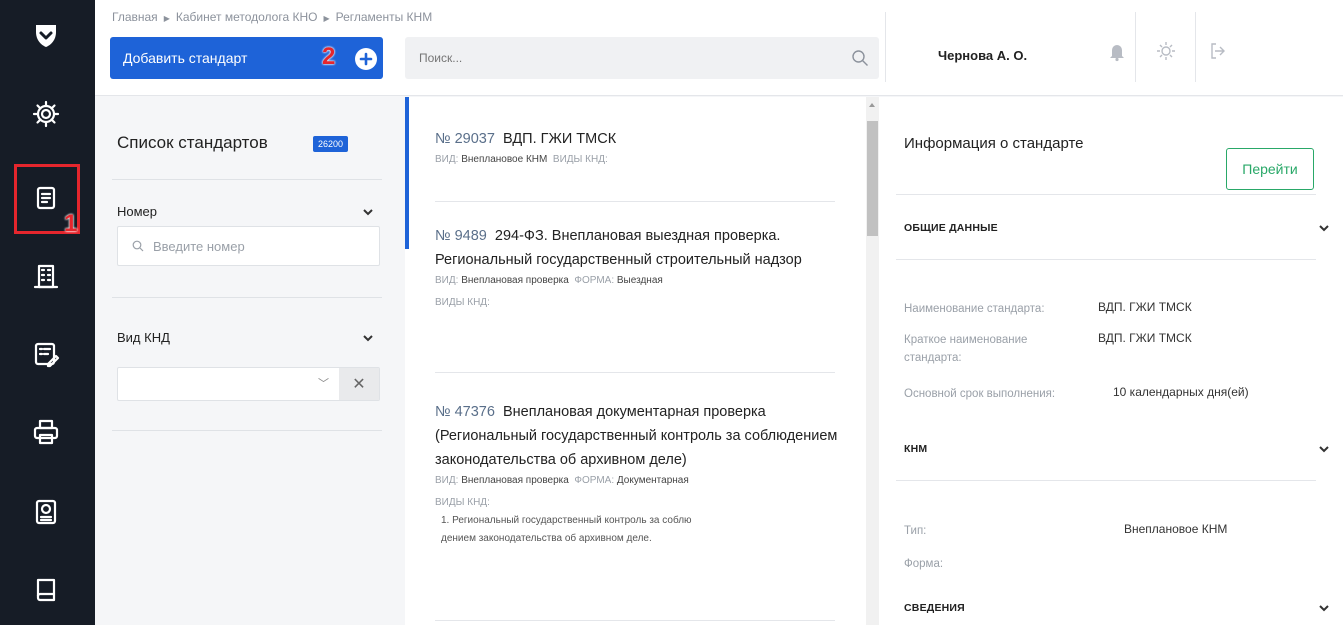 The height and width of the screenshot is (625, 1343). I want to click on standards-count-badge: 26200, so click(331, 144).